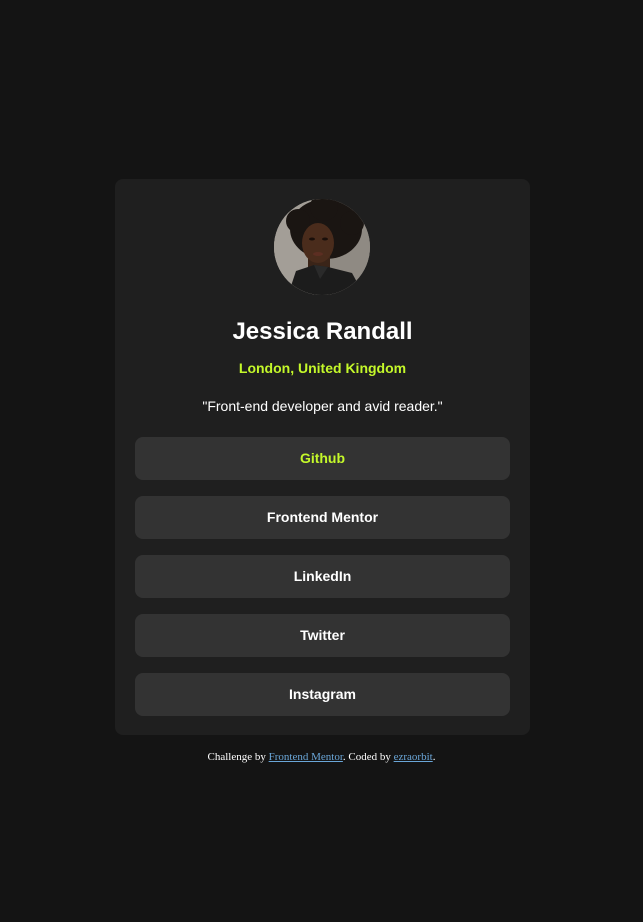  What do you see at coordinates (238, 757) in the screenshot?
I see `attribution-prefix: Challenge by` at bounding box center [238, 757].